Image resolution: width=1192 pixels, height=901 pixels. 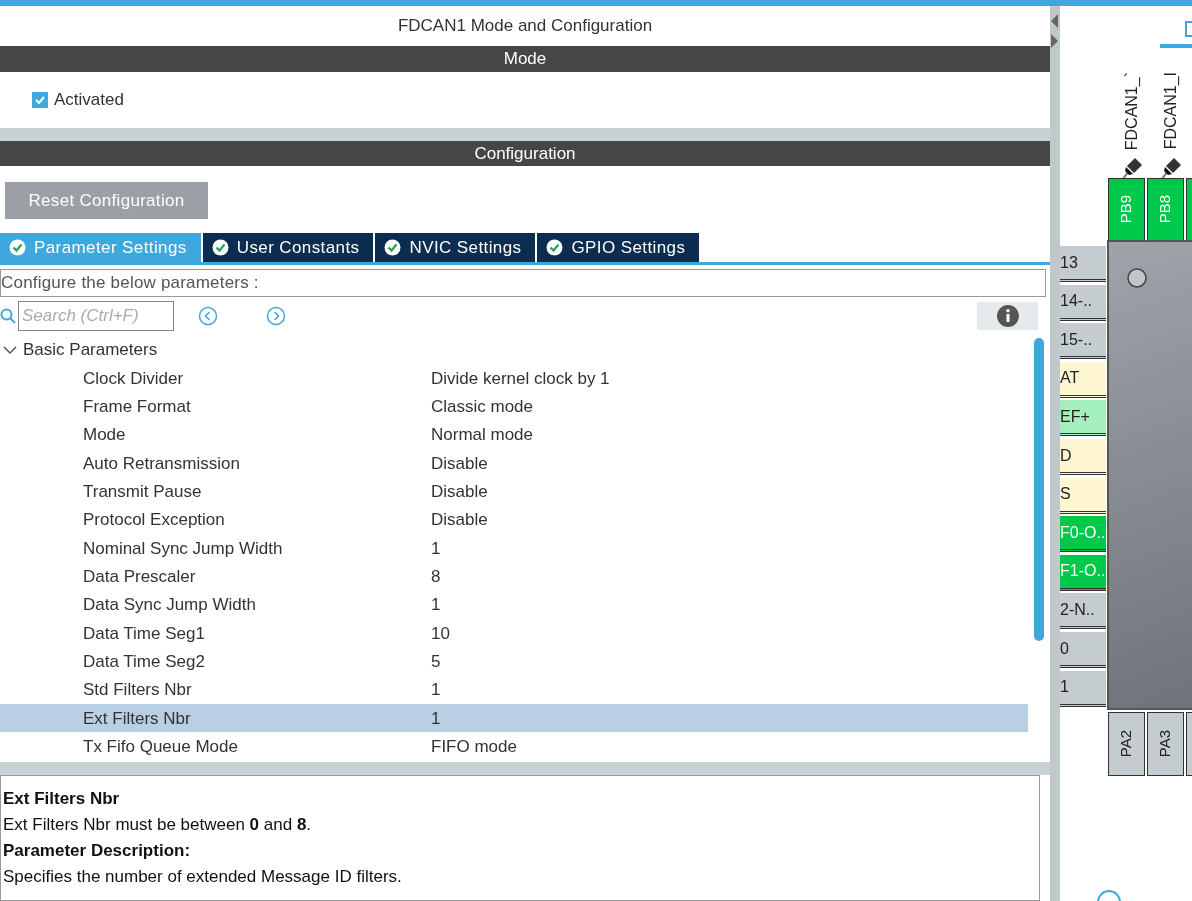 I want to click on pin: 13, so click(x=1083, y=264).